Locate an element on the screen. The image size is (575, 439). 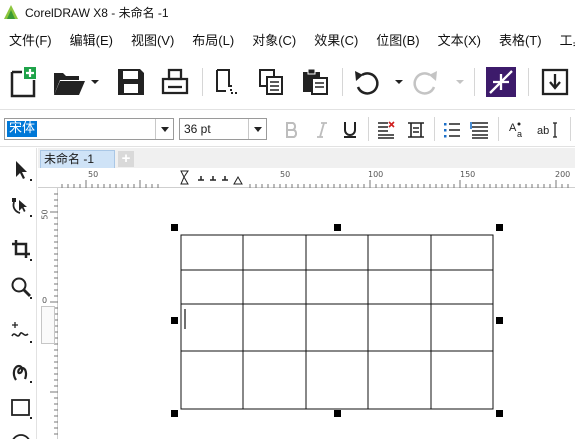
font-family-select: 宋体 is located at coordinates (89, 129).